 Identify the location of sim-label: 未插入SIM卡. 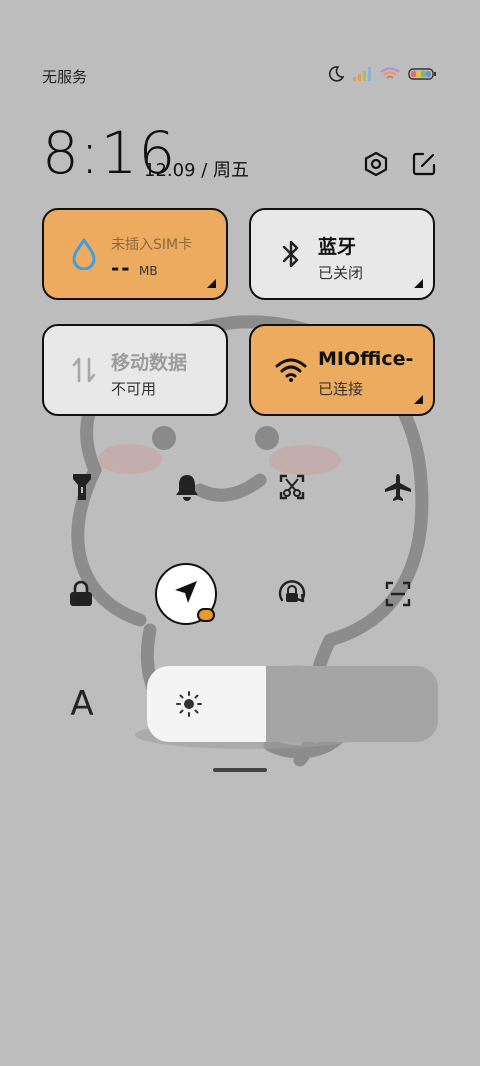
(152, 245).